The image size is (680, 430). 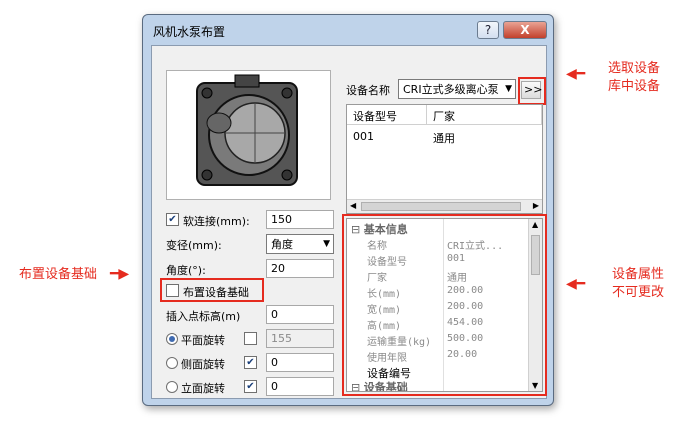 What do you see at coordinates (250, 338) in the screenshot?
I see `plane-rotate-checkbox` at bounding box center [250, 338].